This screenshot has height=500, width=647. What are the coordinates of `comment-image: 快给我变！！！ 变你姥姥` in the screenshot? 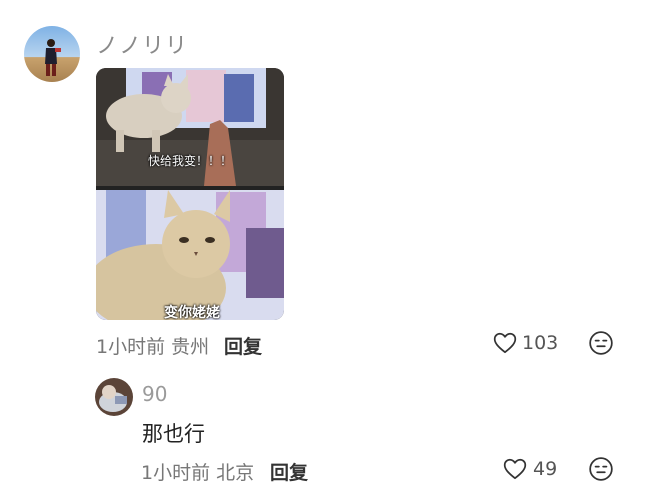 It's located at (190, 194).